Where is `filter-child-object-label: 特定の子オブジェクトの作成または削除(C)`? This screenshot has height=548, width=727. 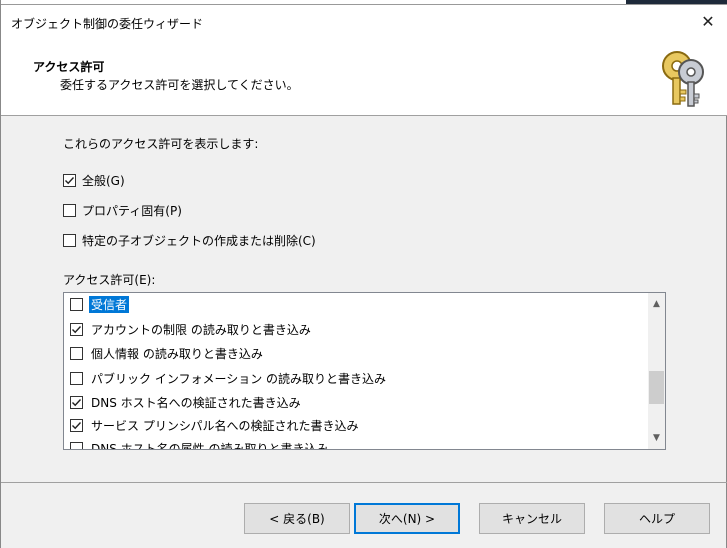 filter-child-object-label: 特定の子オブジェクトの作成または削除(C) is located at coordinates (199, 240).